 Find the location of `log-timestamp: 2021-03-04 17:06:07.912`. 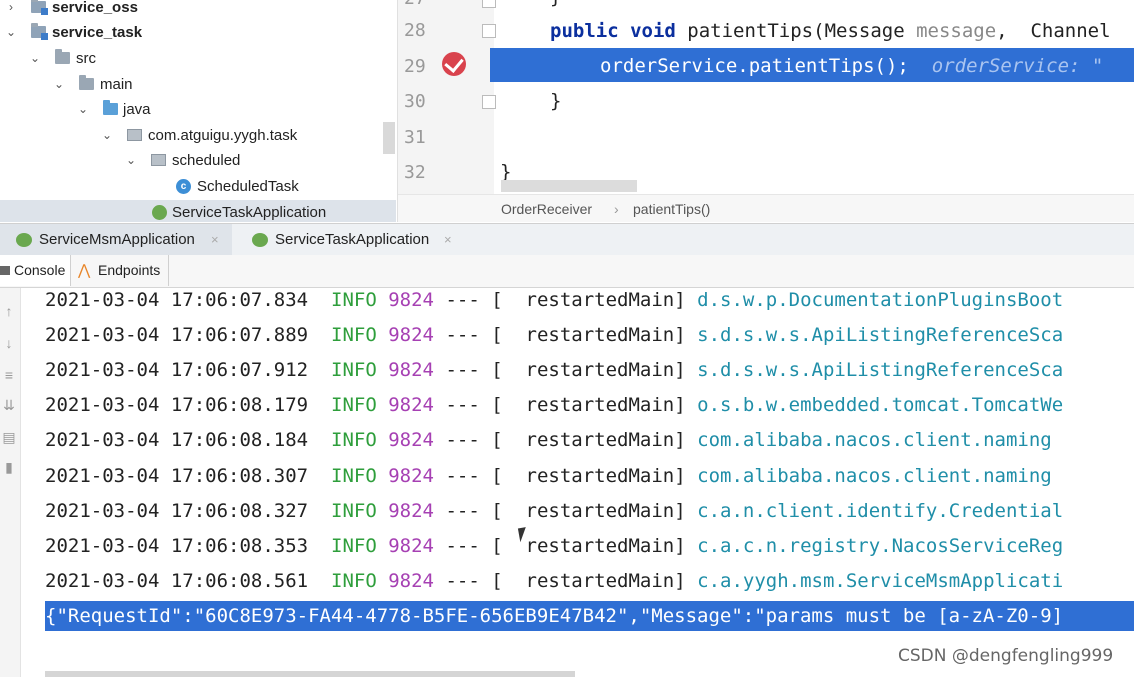

log-timestamp: 2021-03-04 17:06:07.912 is located at coordinates (177, 370).